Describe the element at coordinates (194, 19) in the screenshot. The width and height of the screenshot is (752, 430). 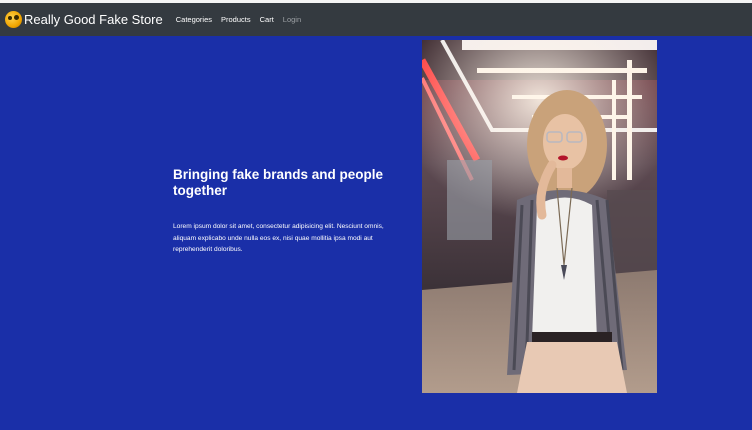
I see `nav-link-categories: Categories` at that location.